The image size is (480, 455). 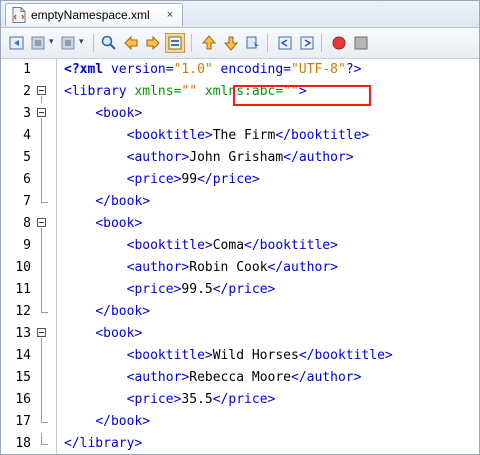 I want to click on code-token: <booktitle>, so click(x=169, y=135).